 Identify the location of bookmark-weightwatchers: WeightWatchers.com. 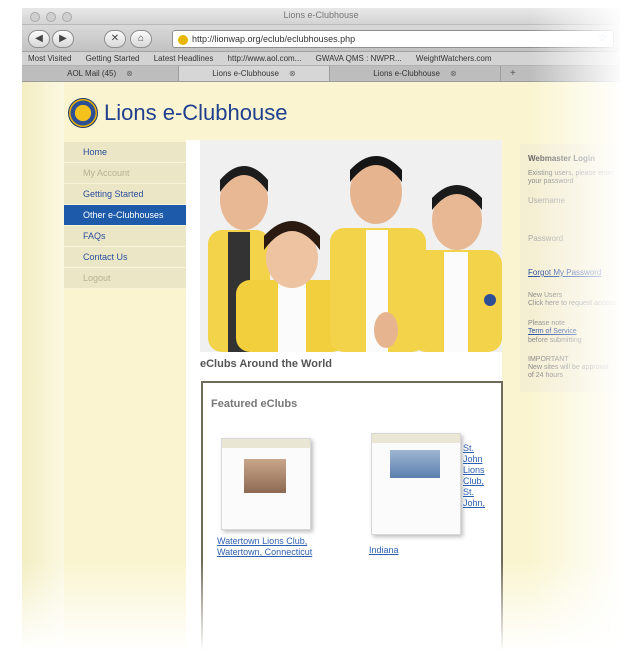
(454, 58).